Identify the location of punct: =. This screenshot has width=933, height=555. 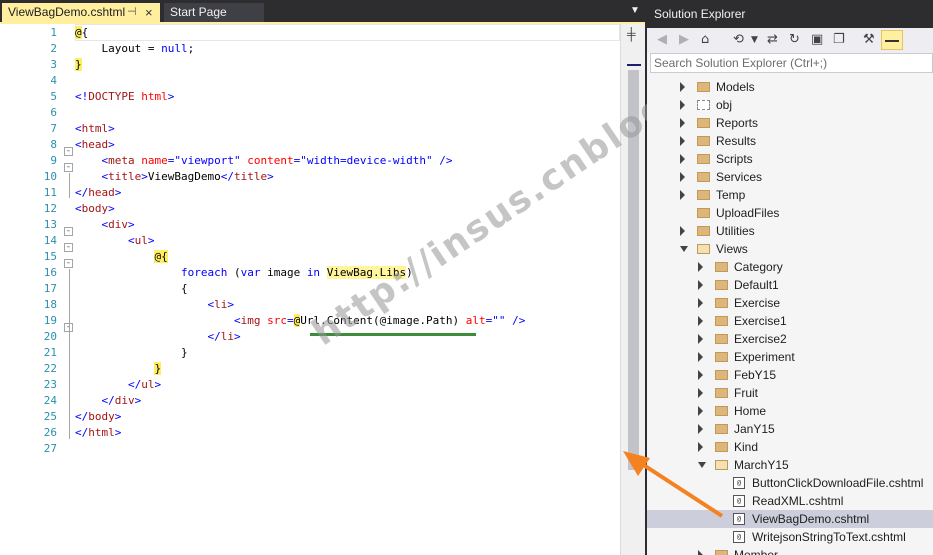
(290, 320).